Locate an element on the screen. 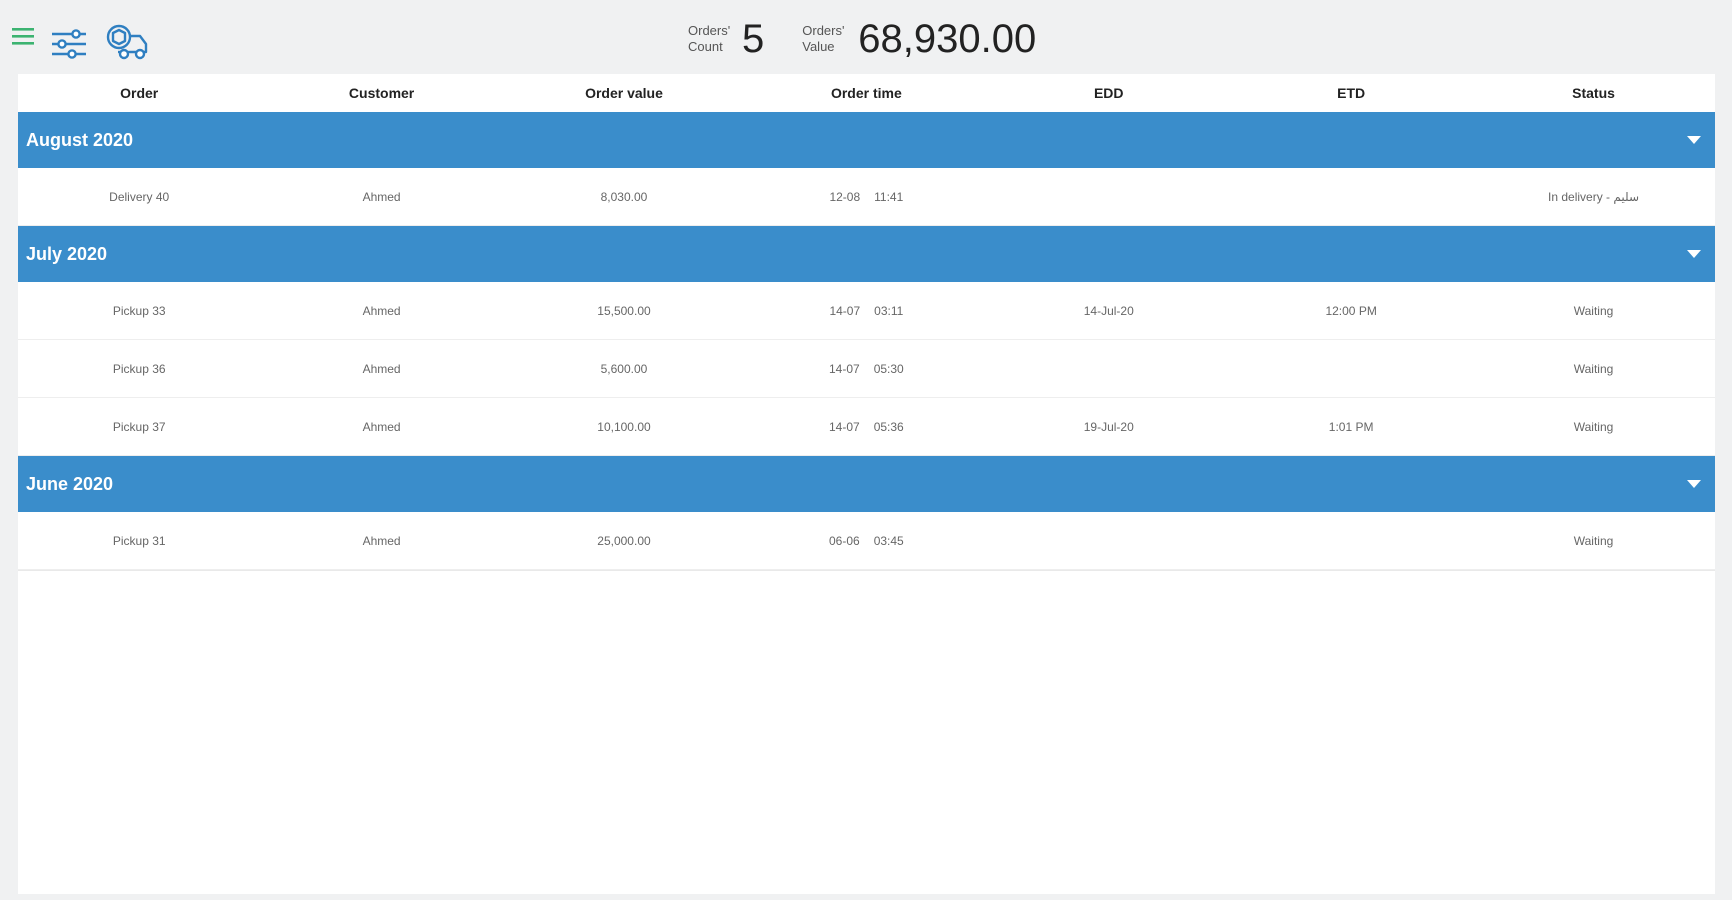  group-header-june-2020: June 2020 is located at coordinates (866, 484).